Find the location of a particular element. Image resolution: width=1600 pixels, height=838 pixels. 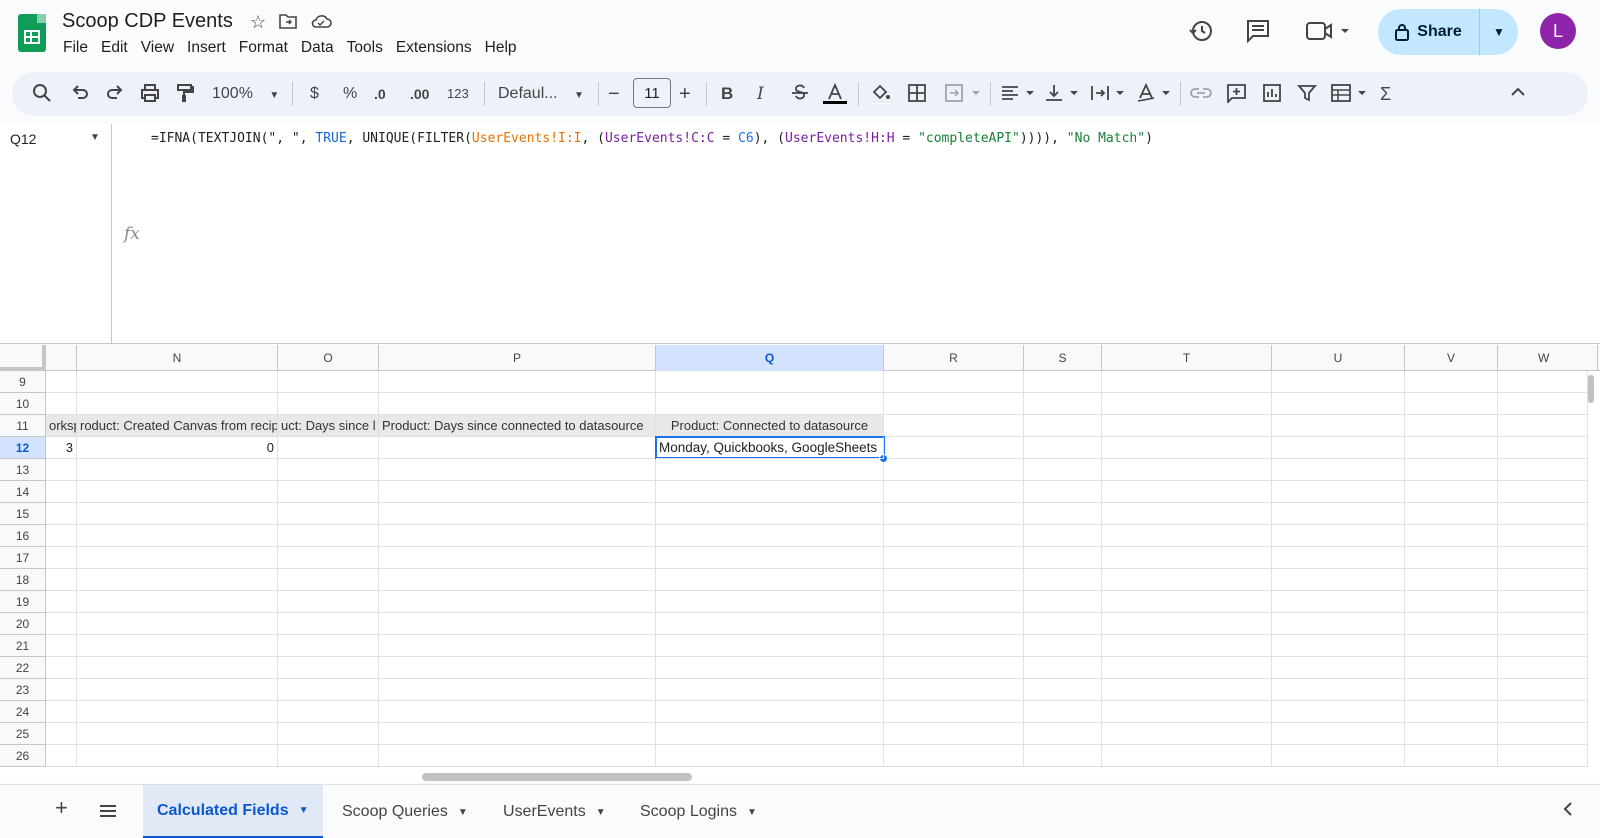

cell-v11 is located at coordinates (1451, 426).